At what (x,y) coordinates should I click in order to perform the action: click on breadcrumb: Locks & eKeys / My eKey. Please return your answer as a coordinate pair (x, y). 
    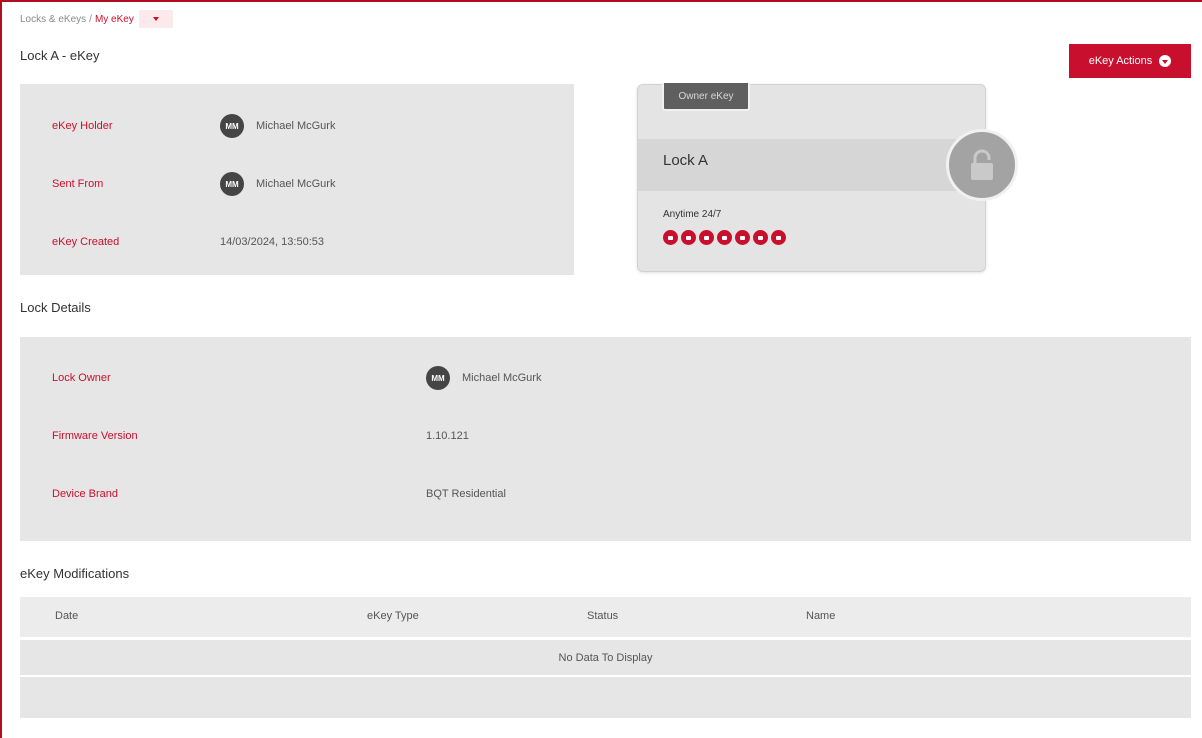
    Looking at the image, I should click on (96, 19).